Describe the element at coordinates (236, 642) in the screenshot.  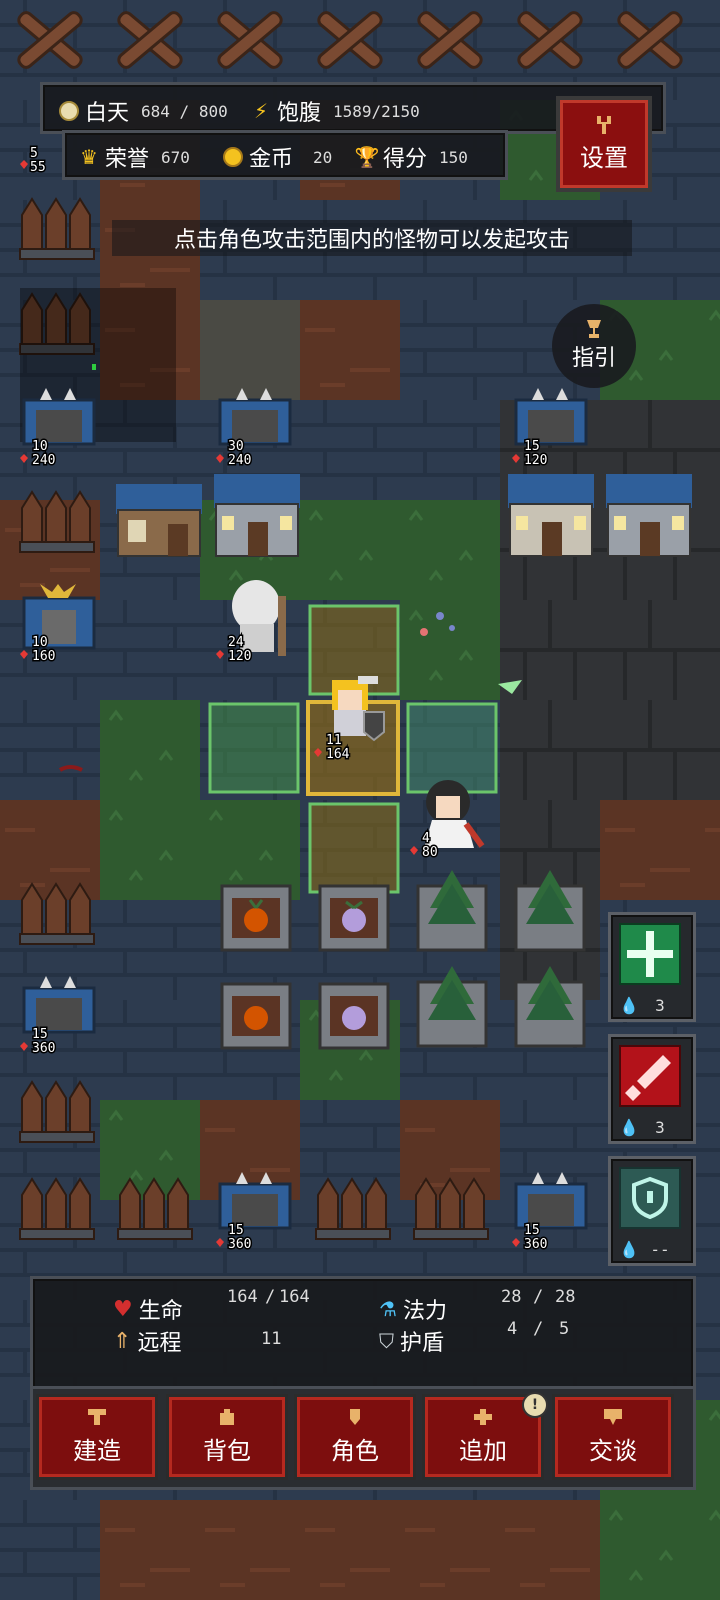
I see `unit-range: 24` at that location.